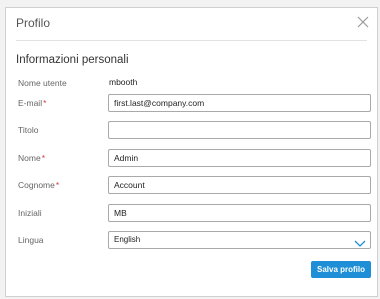  Describe the element at coordinates (341, 269) in the screenshot. I see `save-profile-button: Salva profilo` at that location.